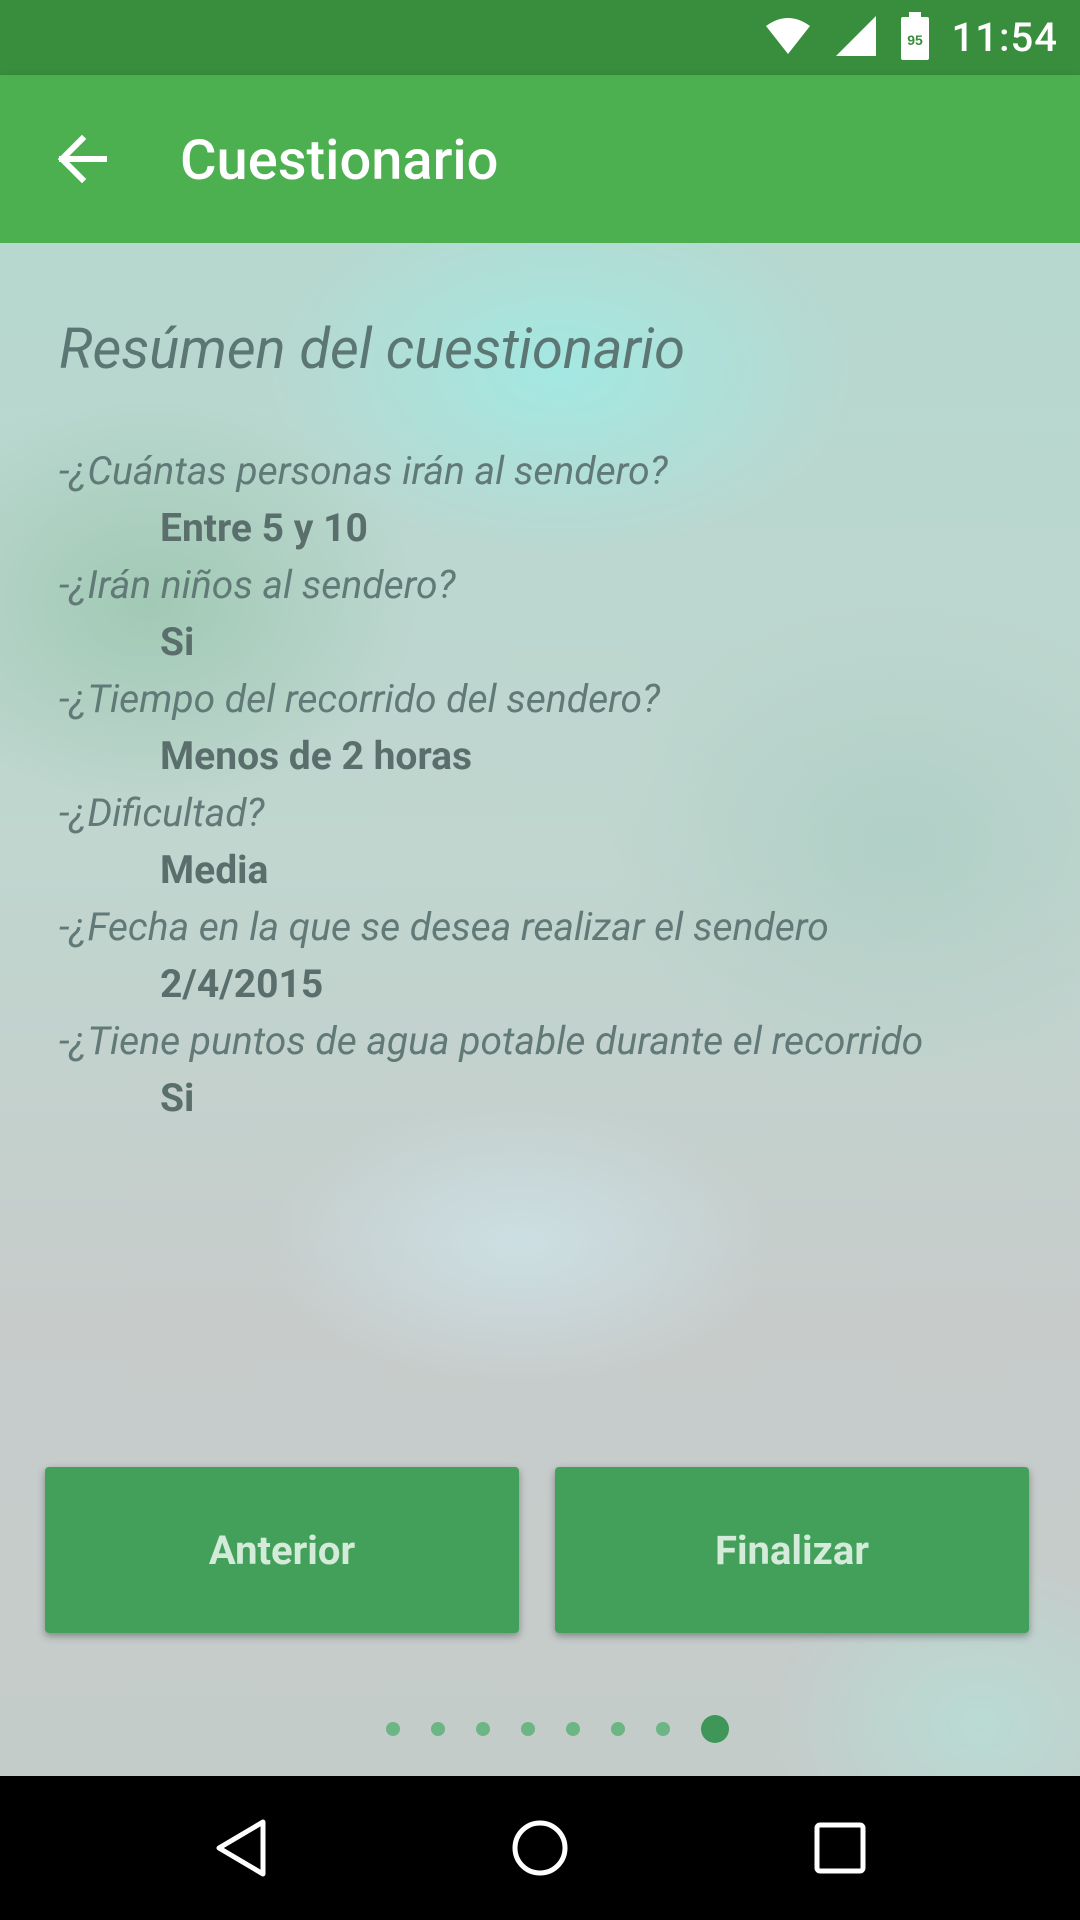 The image size is (1080, 1920). Describe the element at coordinates (162, 813) in the screenshot. I see `question-difficulty: -¿Dificultad?` at that location.